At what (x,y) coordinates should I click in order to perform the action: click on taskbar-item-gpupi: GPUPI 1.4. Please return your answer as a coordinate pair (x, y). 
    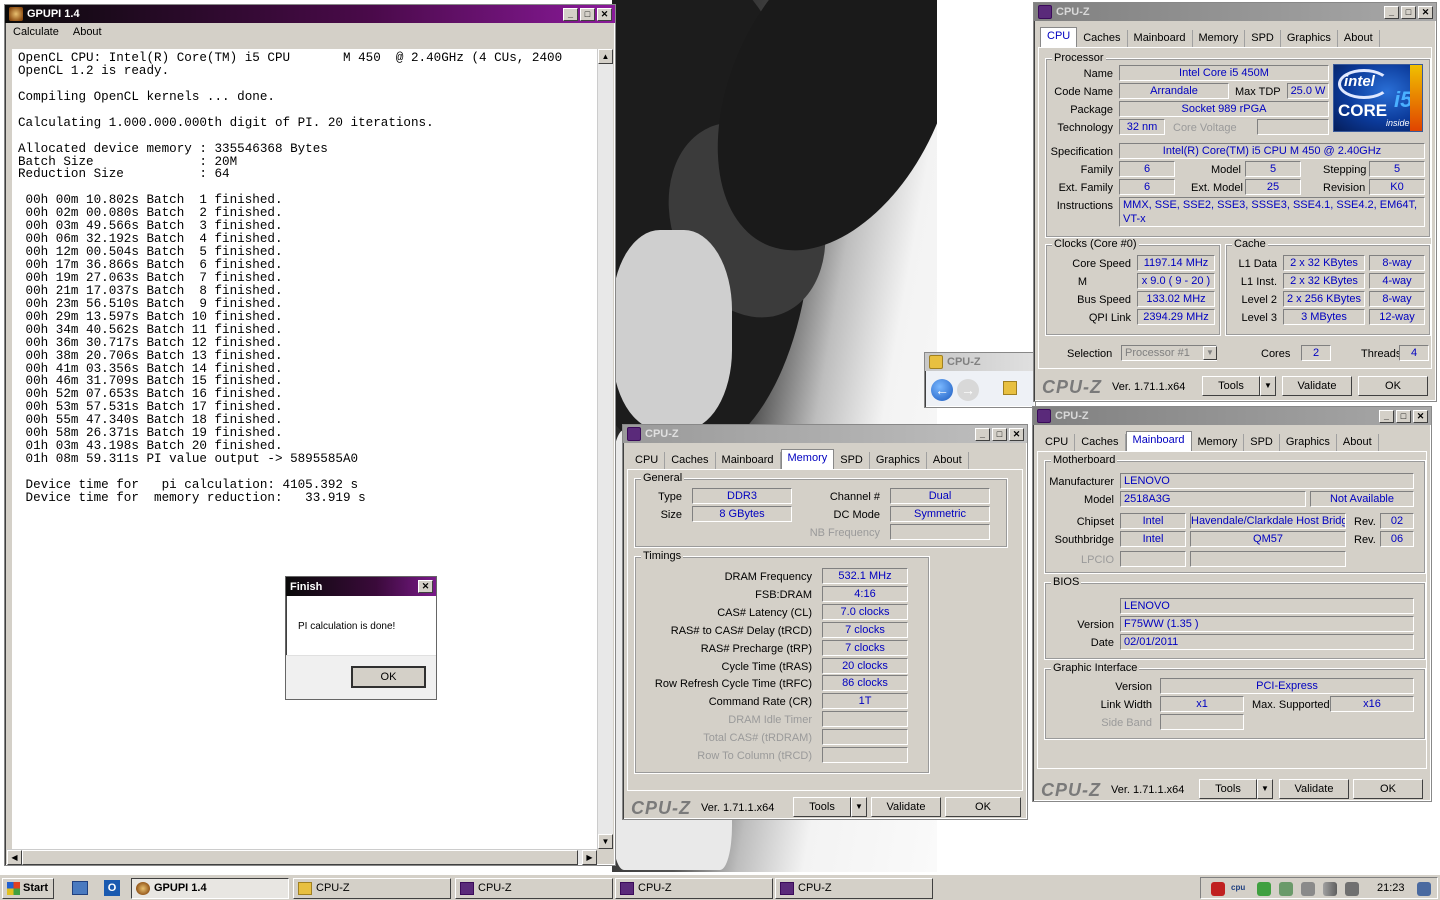
    Looking at the image, I should click on (210, 888).